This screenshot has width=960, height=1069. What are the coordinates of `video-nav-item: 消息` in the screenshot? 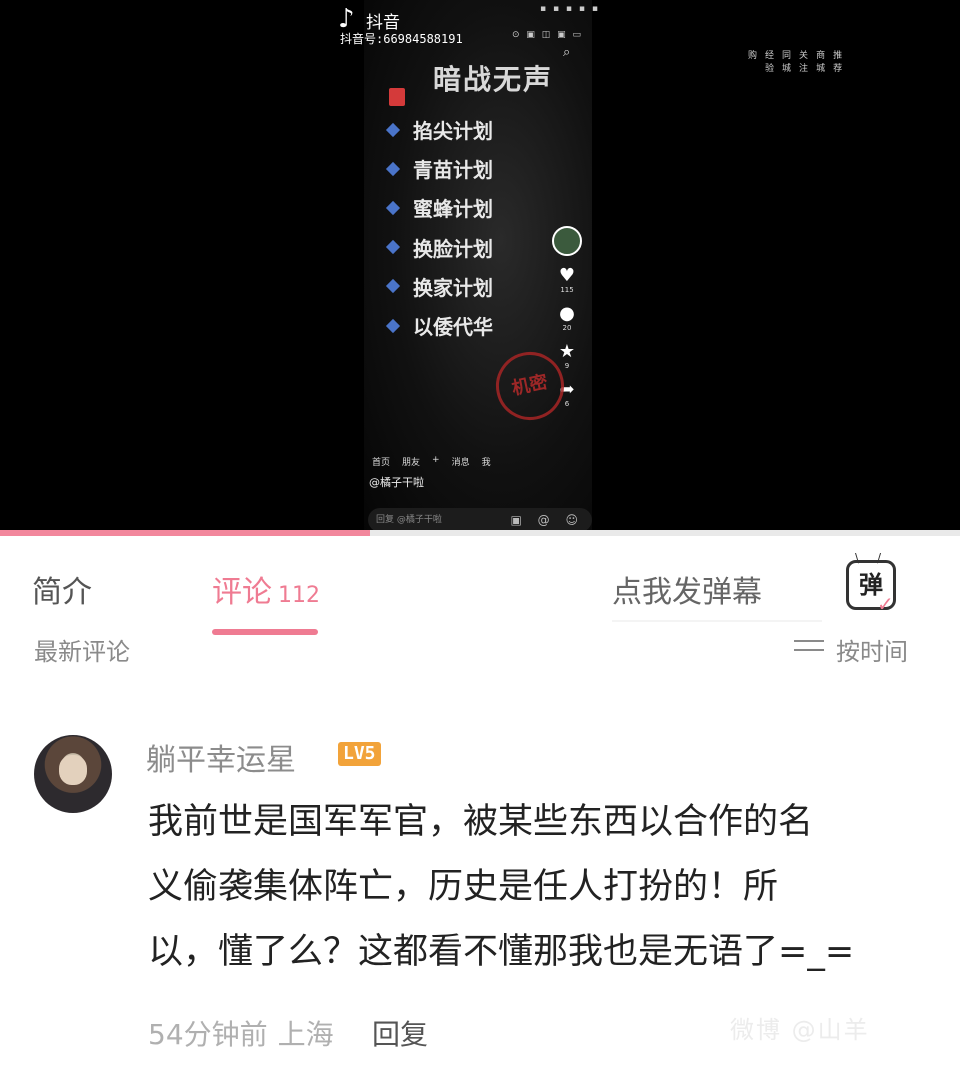 It's located at (460, 463).